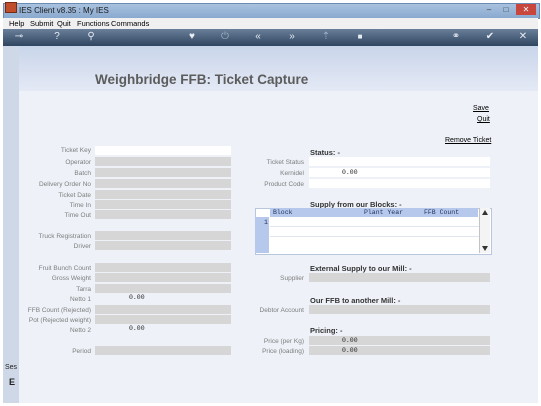 The width and height of the screenshot is (541, 406). What do you see at coordinates (283, 212) in the screenshot?
I see `column-block: Block` at bounding box center [283, 212].